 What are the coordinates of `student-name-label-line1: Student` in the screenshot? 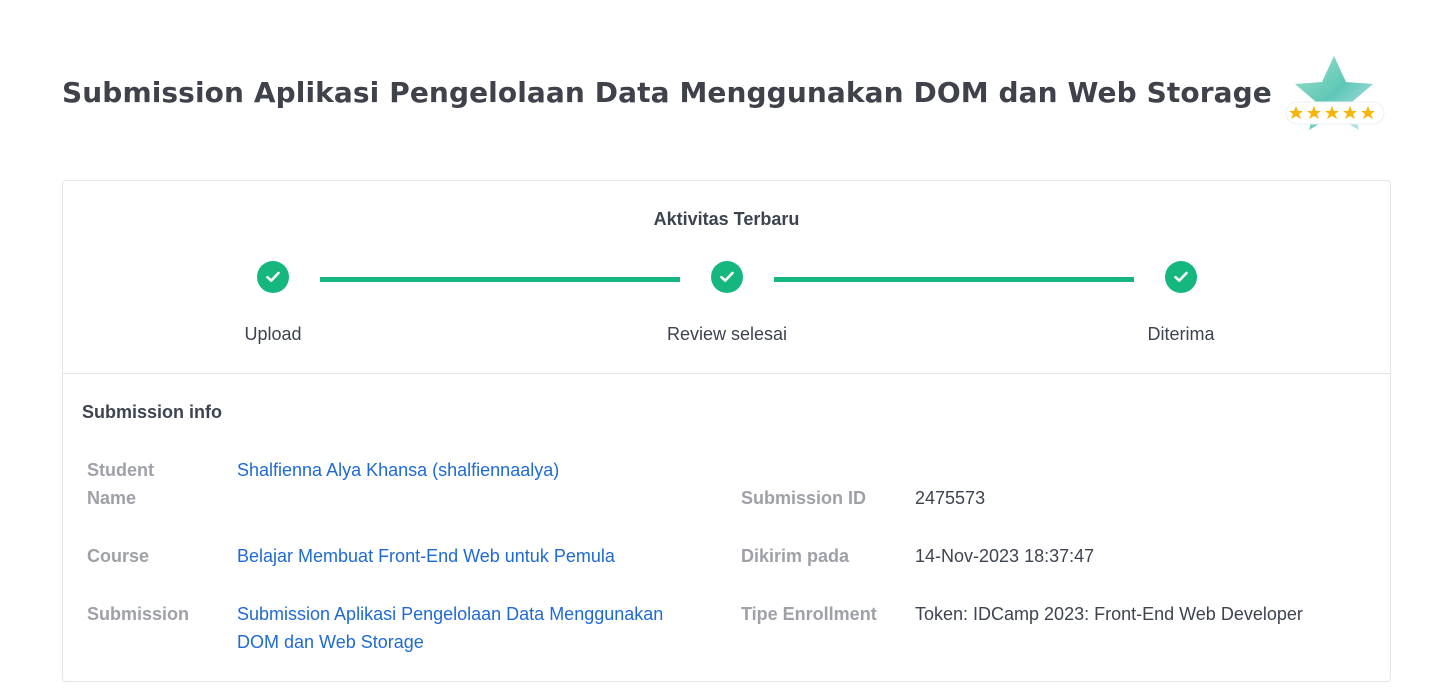 It's located at (120, 470).